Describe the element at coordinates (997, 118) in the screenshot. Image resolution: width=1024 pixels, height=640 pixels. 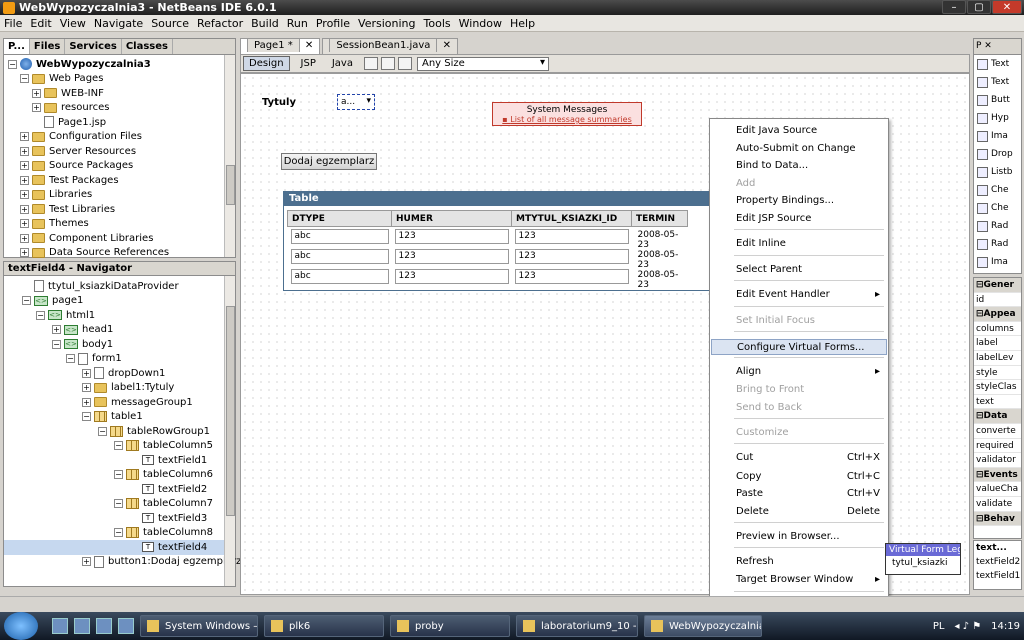
I see `palette-item: Hyp` at that location.